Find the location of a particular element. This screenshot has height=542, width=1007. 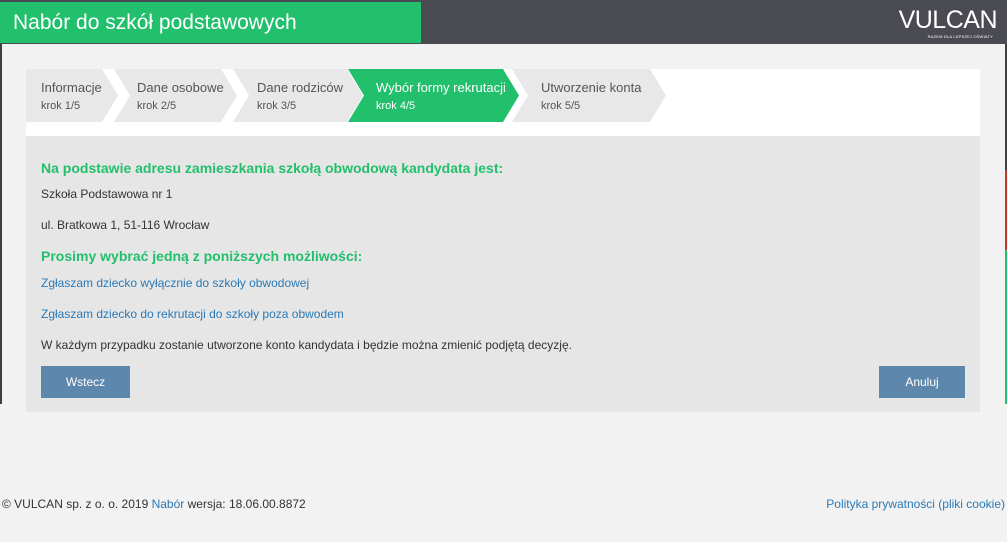

logo-tagline: RAZEM DLA LEPSZEJ OŚWIATY is located at coordinates (960, 36).